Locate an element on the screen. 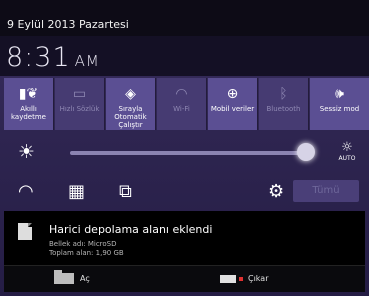 Image resolution: width=369 pixels, height=296 pixels. tile-smart-save: ▮❦ Akıllı kaydetme is located at coordinates (29, 104).